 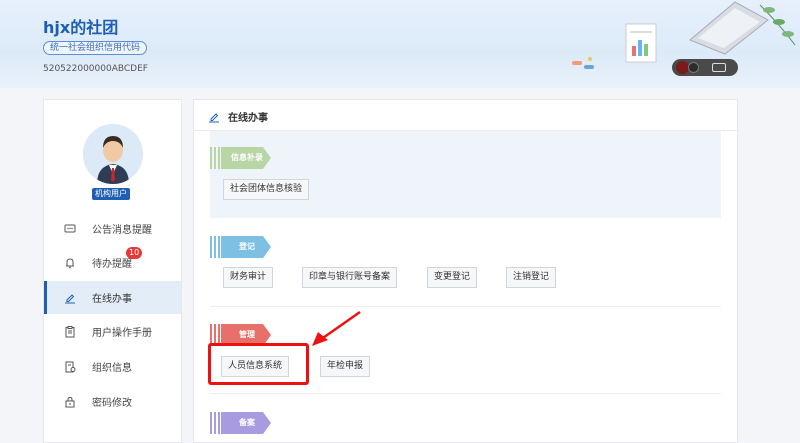 I want to click on section-info-supplement: 信息补录 社会团体信息核验, so click(x=465, y=174).